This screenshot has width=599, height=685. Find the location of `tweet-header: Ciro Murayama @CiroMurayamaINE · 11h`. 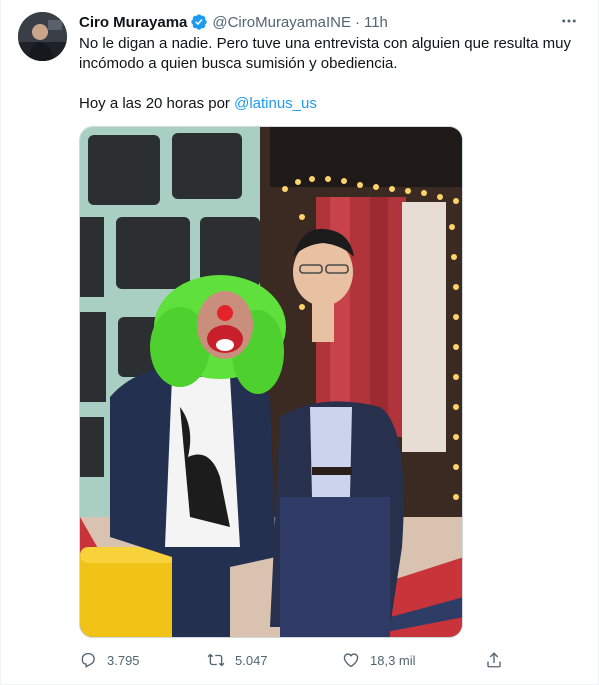

tweet-header: Ciro Murayama @CiroMurayamaINE · 11h is located at coordinates (330, 22).